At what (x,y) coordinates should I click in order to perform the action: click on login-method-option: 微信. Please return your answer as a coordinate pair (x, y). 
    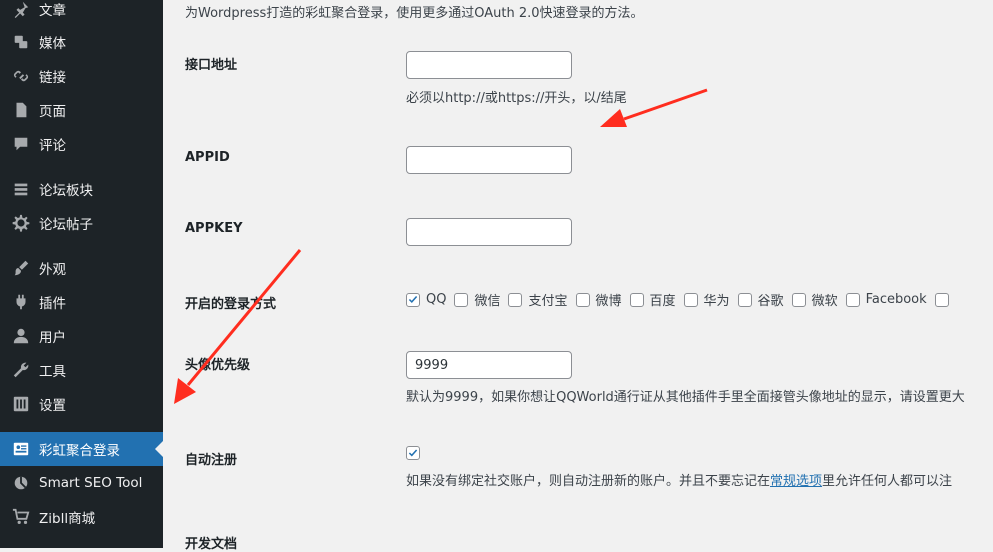
    Looking at the image, I should click on (477, 299).